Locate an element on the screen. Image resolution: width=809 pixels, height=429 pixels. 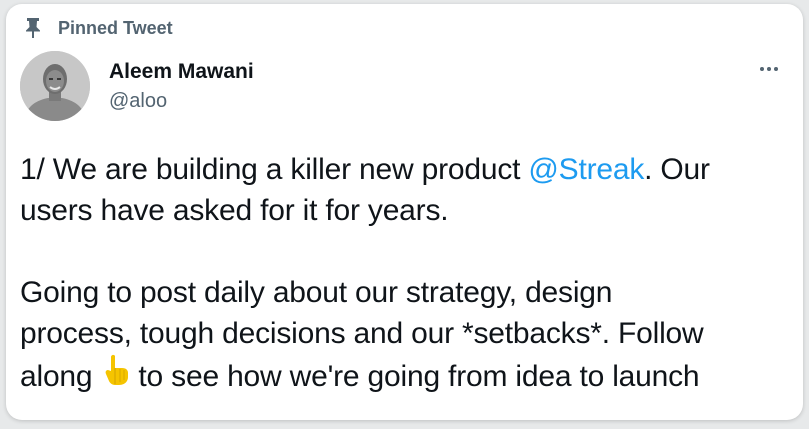
more-options-icon is located at coordinates (769, 69).